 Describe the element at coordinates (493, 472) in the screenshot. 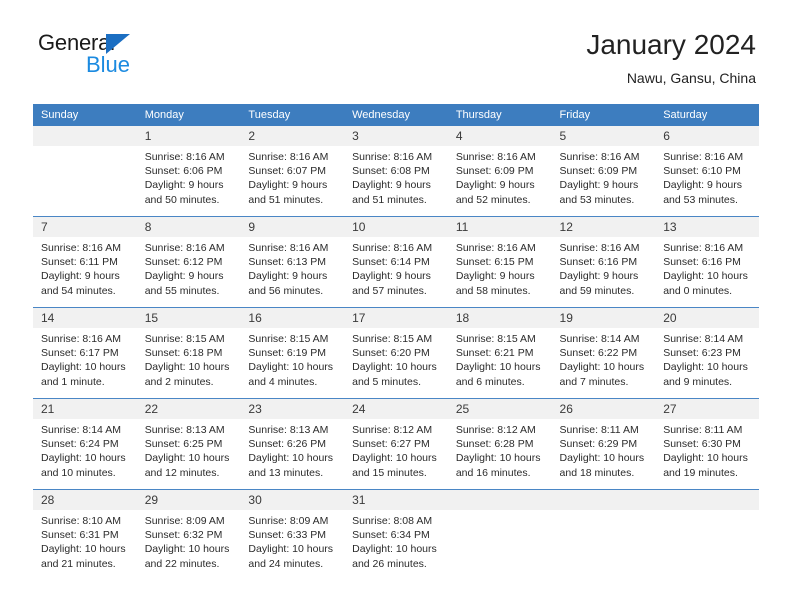

I see `daylight-text-line2: and 16 minutes.` at that location.